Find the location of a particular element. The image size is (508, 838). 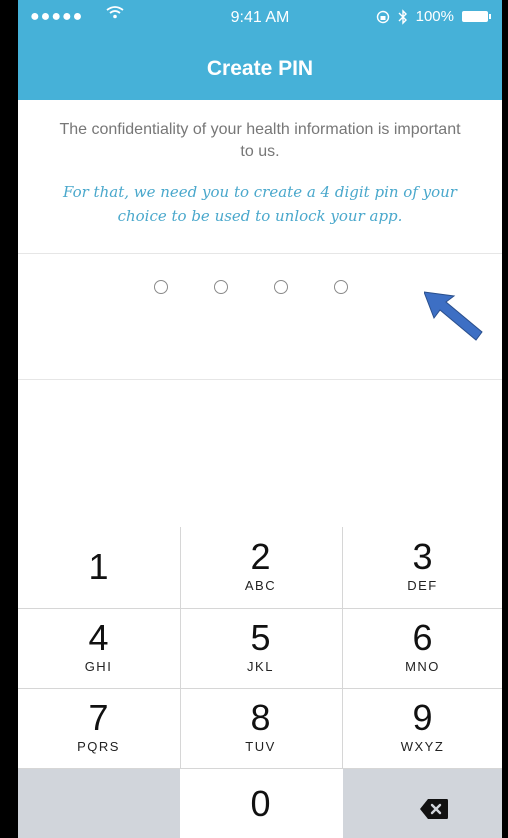

key-digit: 0 is located at coordinates (260, 803).